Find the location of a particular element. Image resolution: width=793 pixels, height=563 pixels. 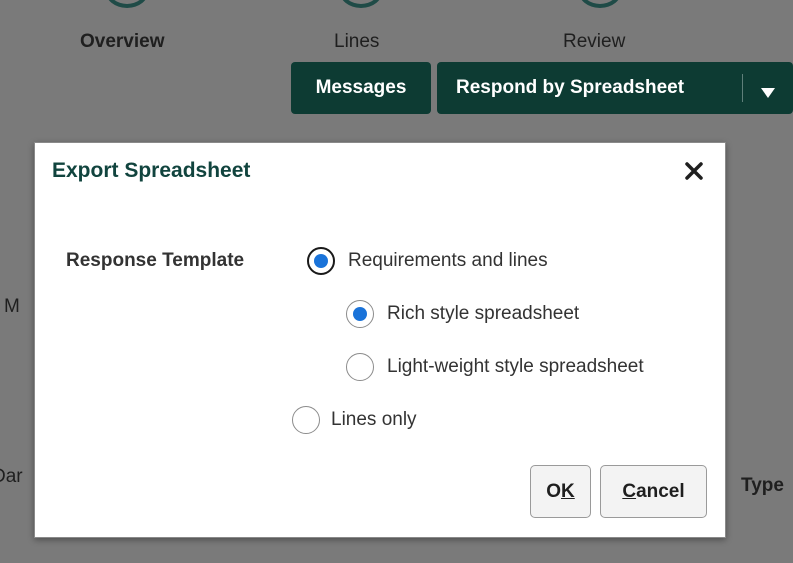

ok-button-label: OK is located at coordinates (560, 491).